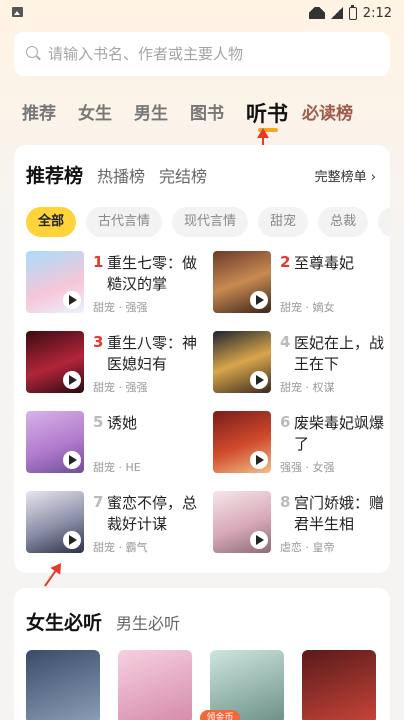  I want to click on book-item: 4 医妃在上，战王在下 甜宠 · 权谋, so click(304, 363).